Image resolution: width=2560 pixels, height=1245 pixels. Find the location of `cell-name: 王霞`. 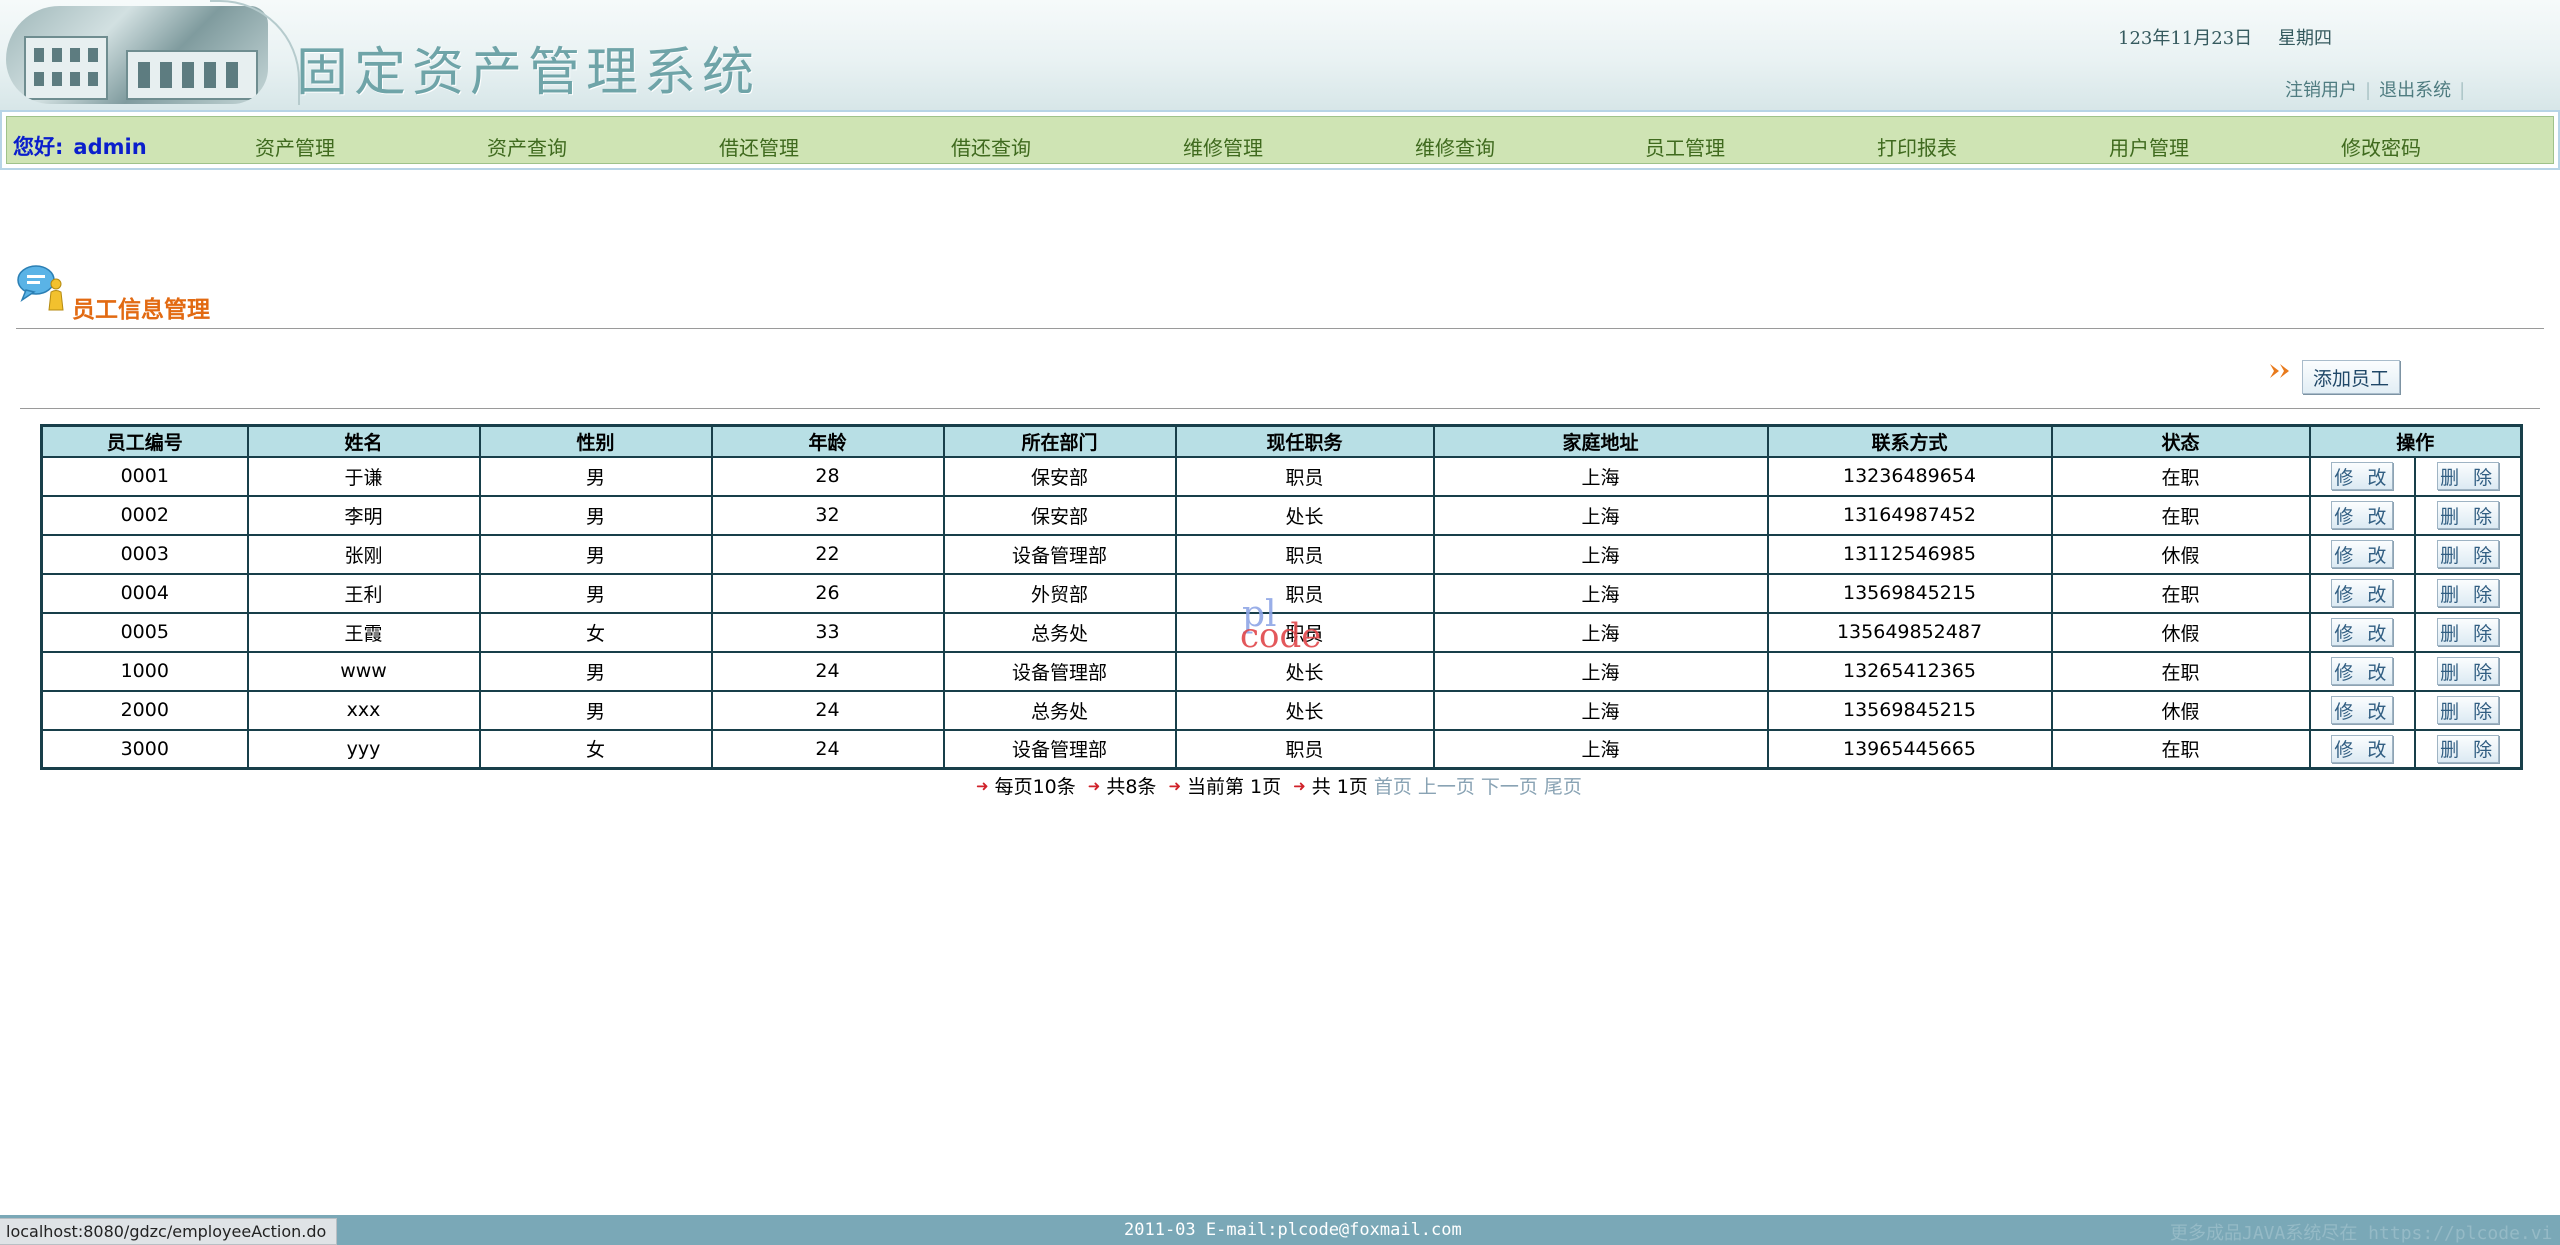

cell-name: 王霞 is located at coordinates (363, 632).